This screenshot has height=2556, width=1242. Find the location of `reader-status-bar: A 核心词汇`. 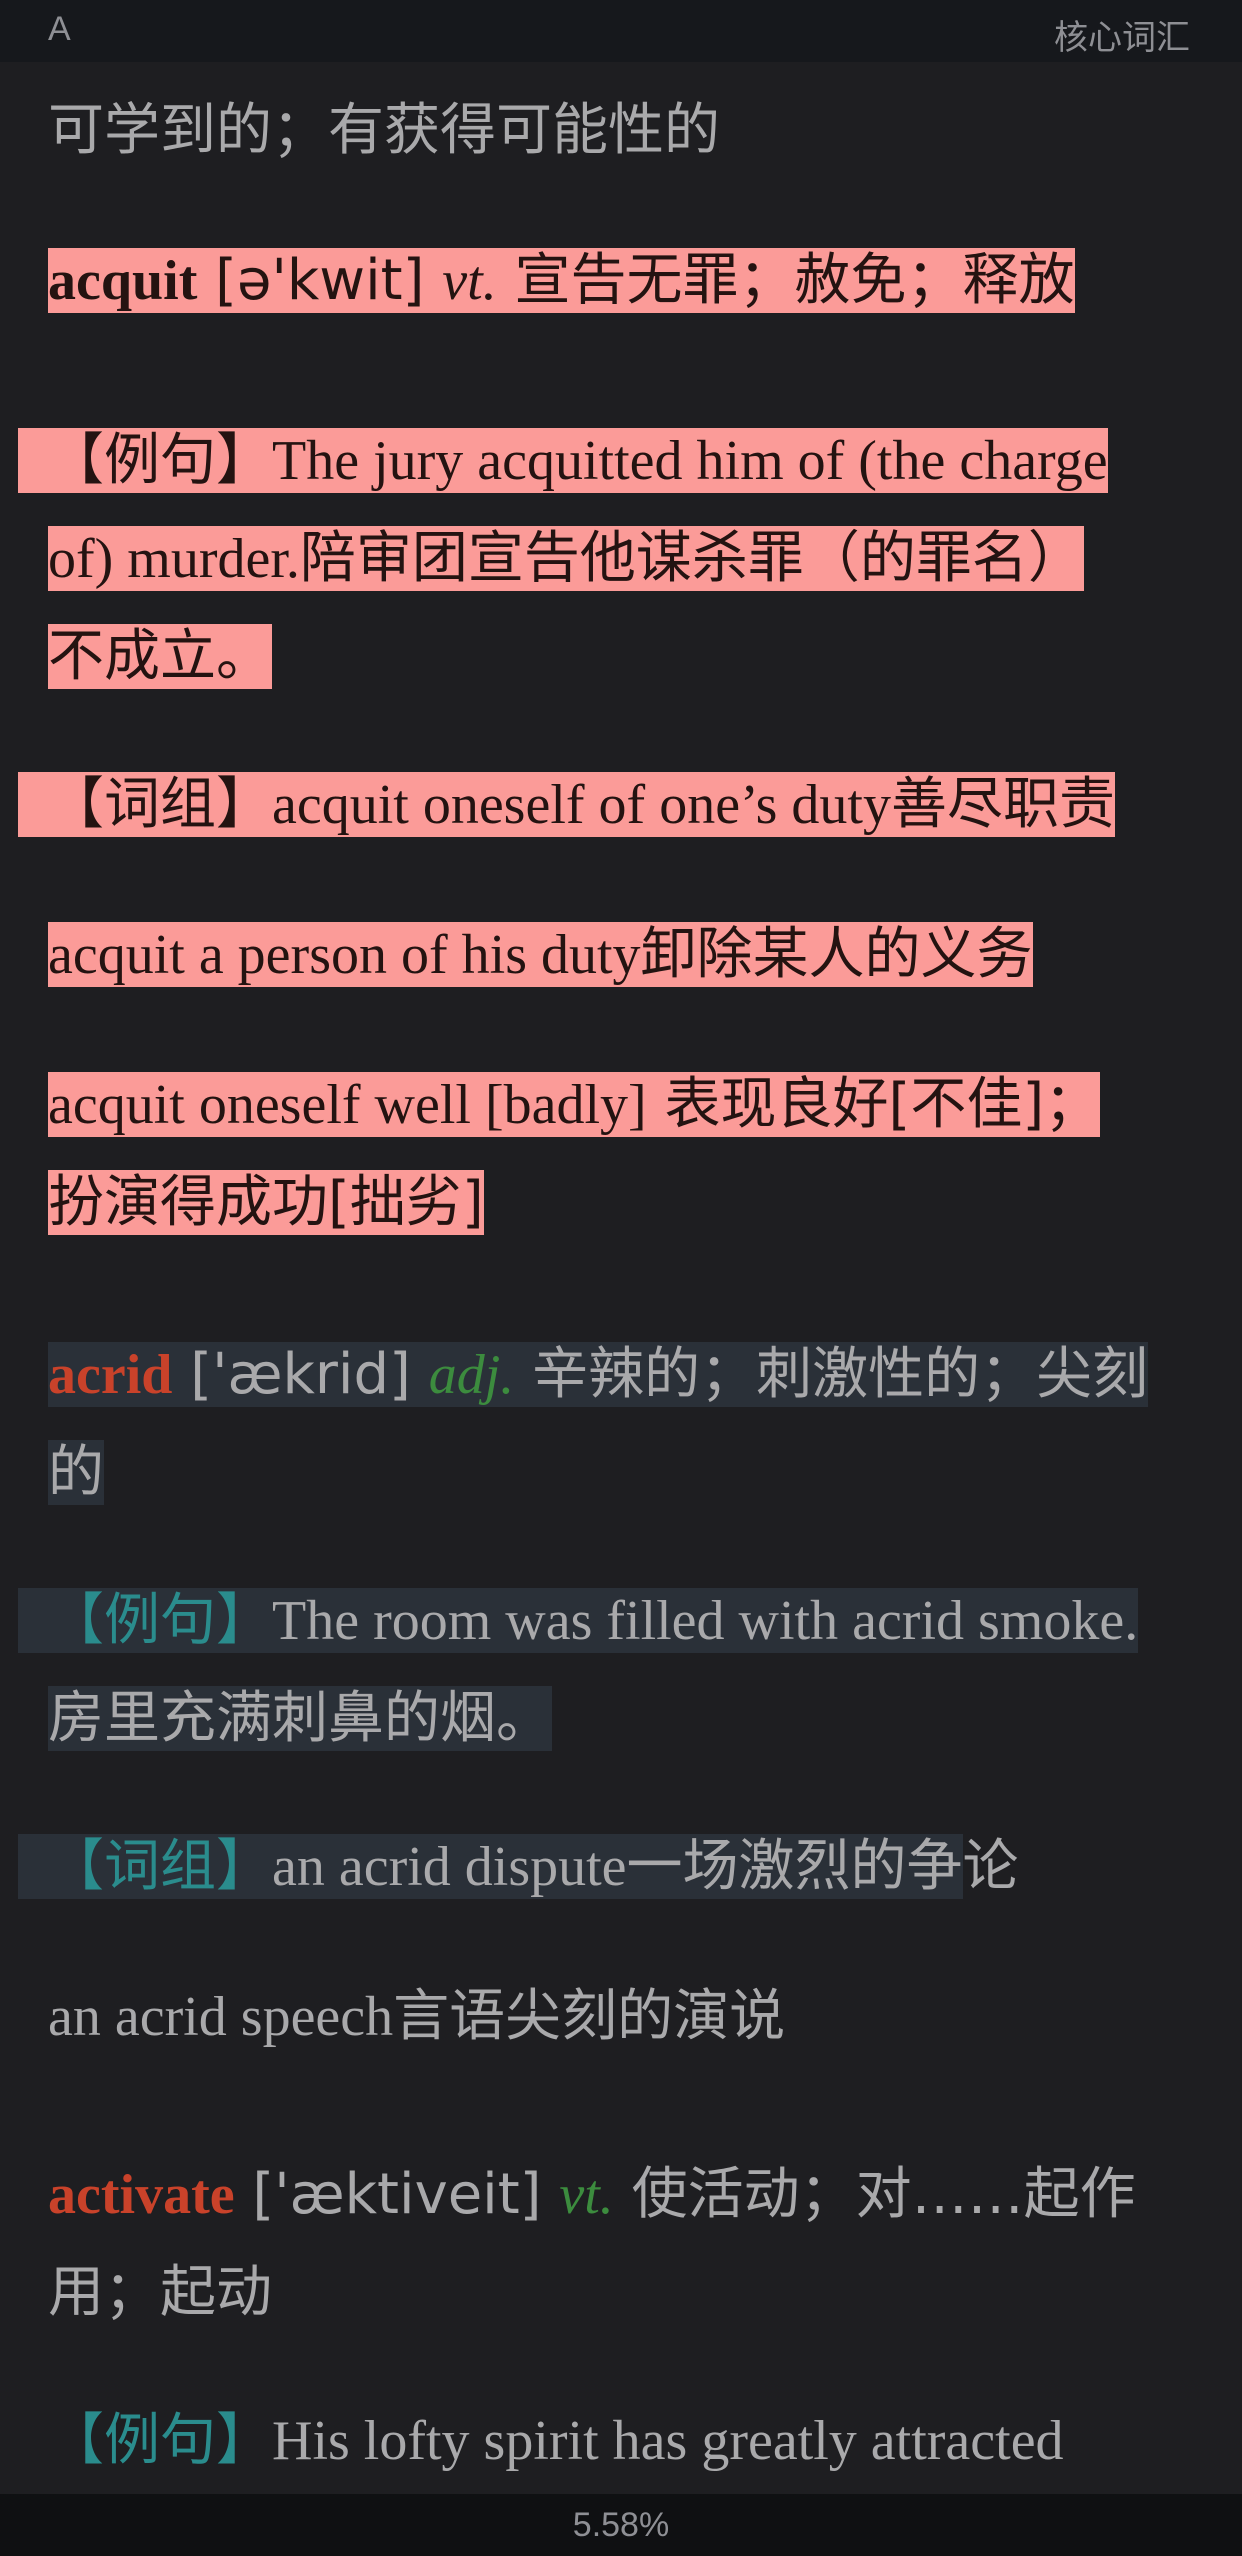

reader-status-bar: A 核心词汇 is located at coordinates (621, 31).